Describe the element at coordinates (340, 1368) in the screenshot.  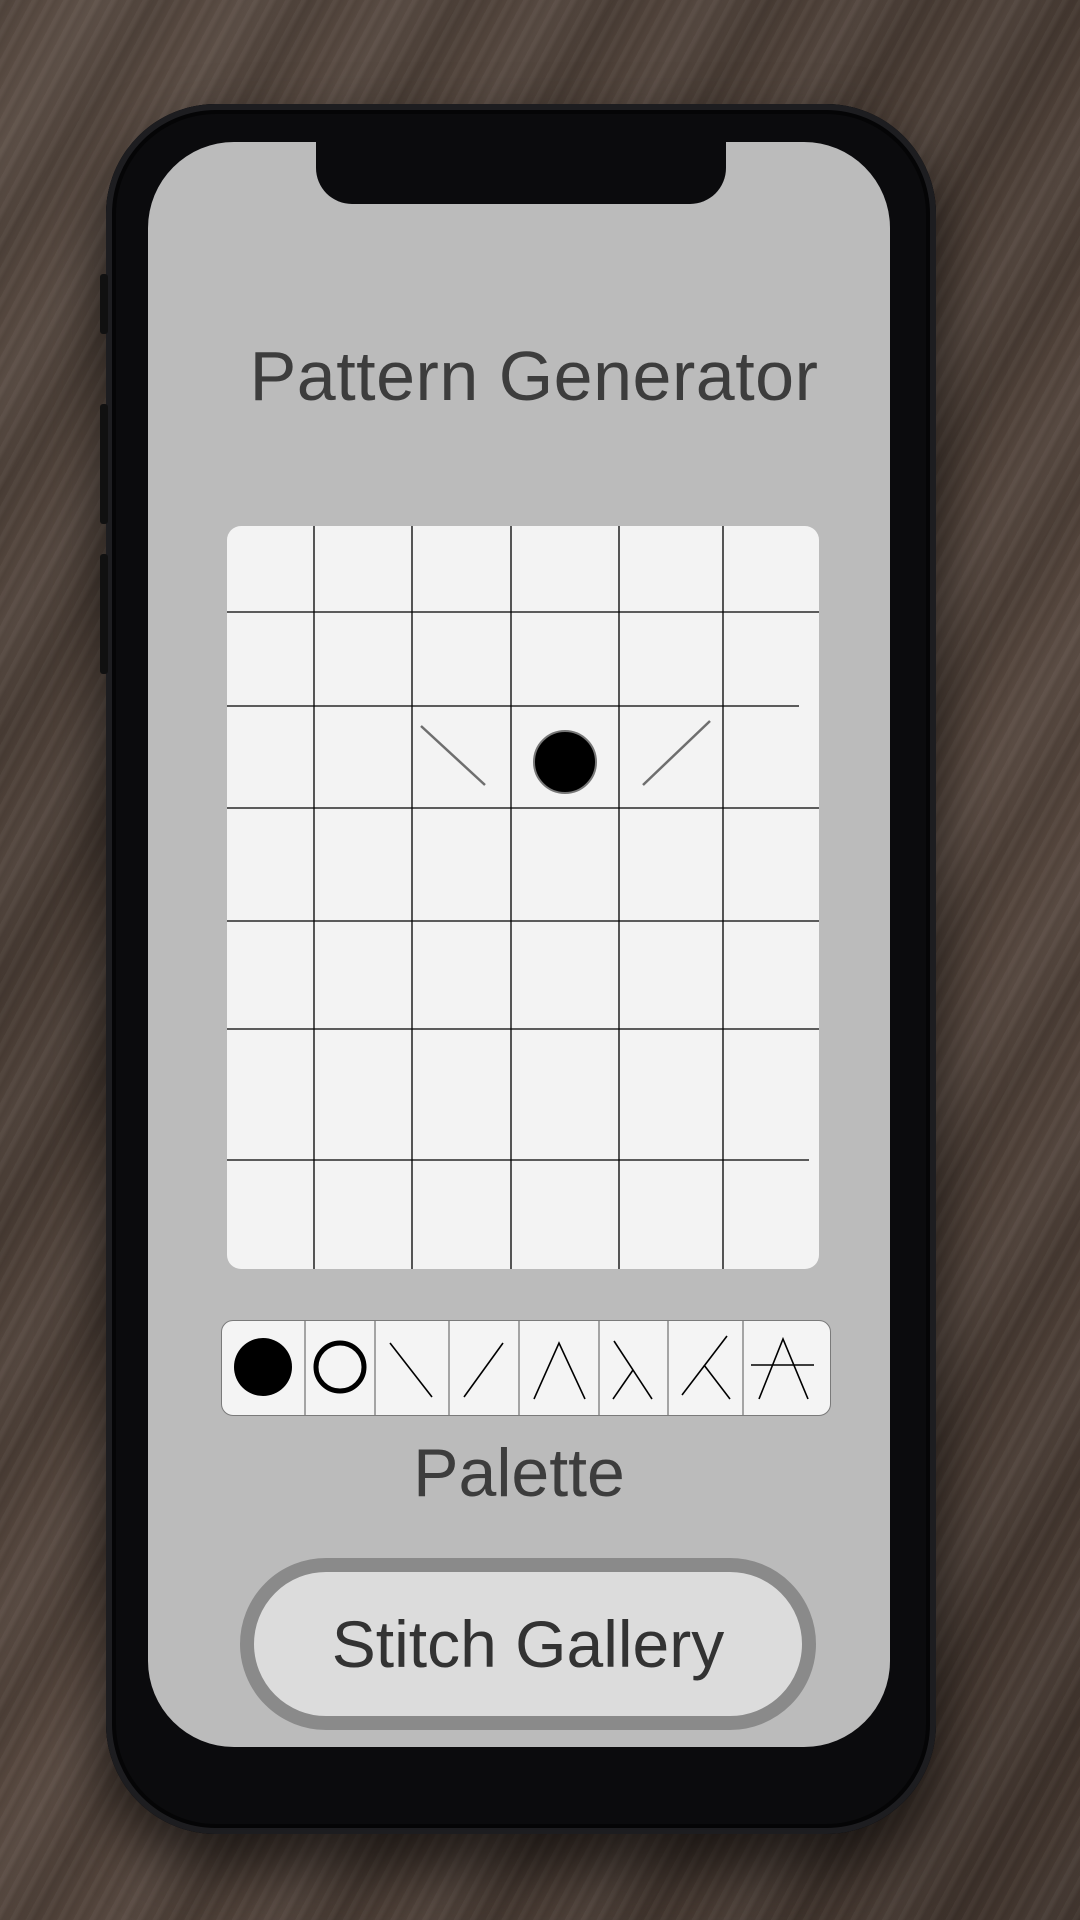
I see `palette-item-open-circle` at that location.